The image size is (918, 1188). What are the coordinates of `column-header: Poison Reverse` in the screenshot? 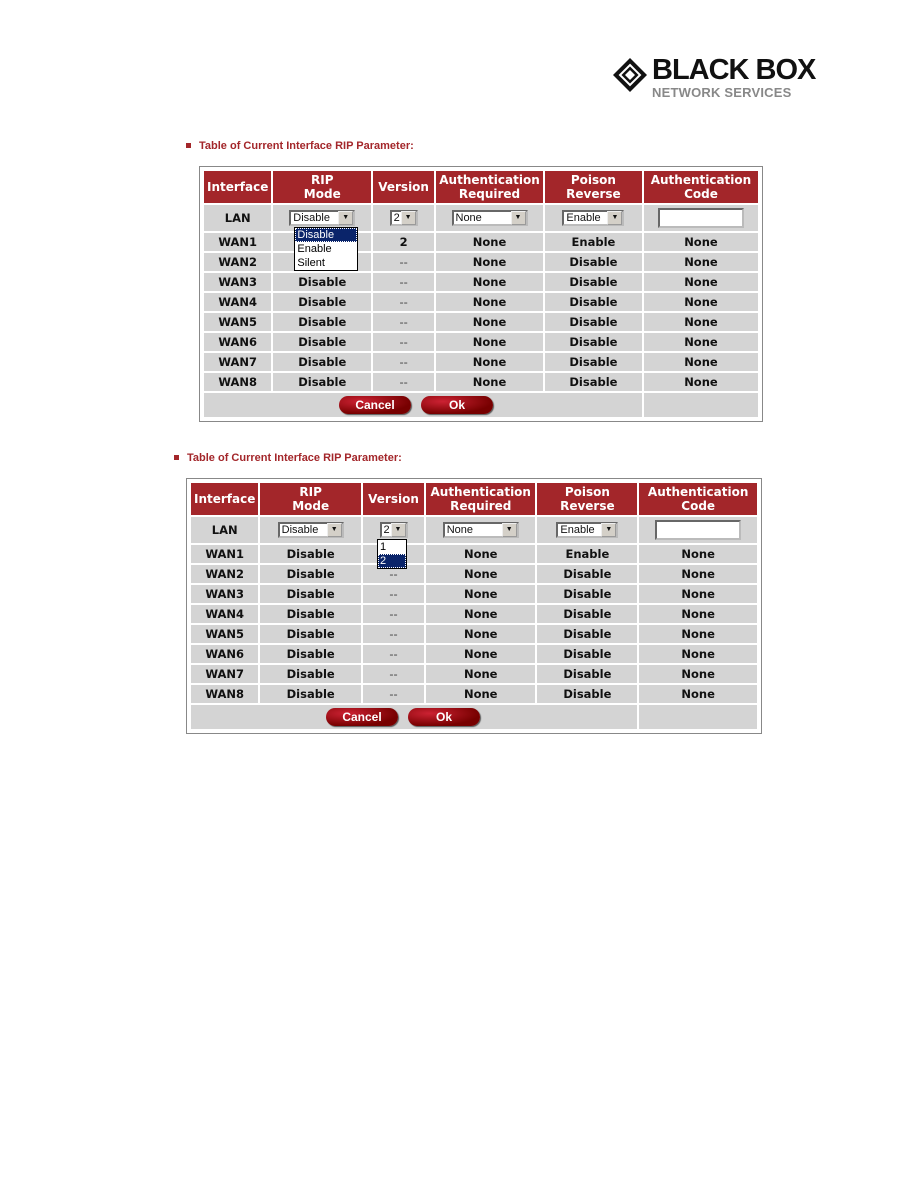 It's located at (593, 187).